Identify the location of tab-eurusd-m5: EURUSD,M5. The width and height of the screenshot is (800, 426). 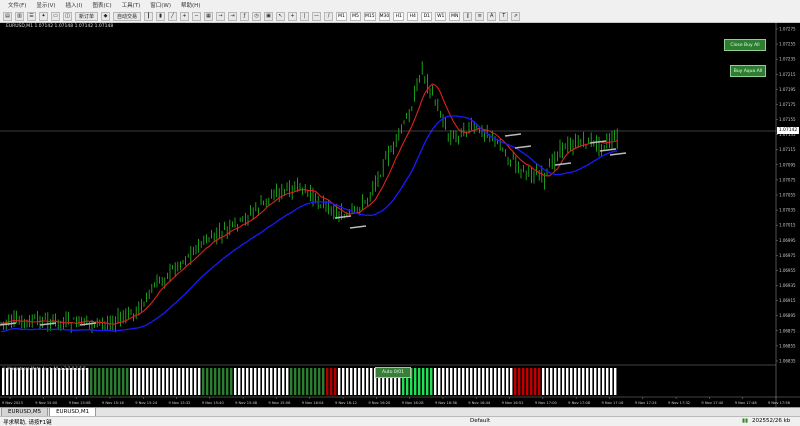
(25, 411).